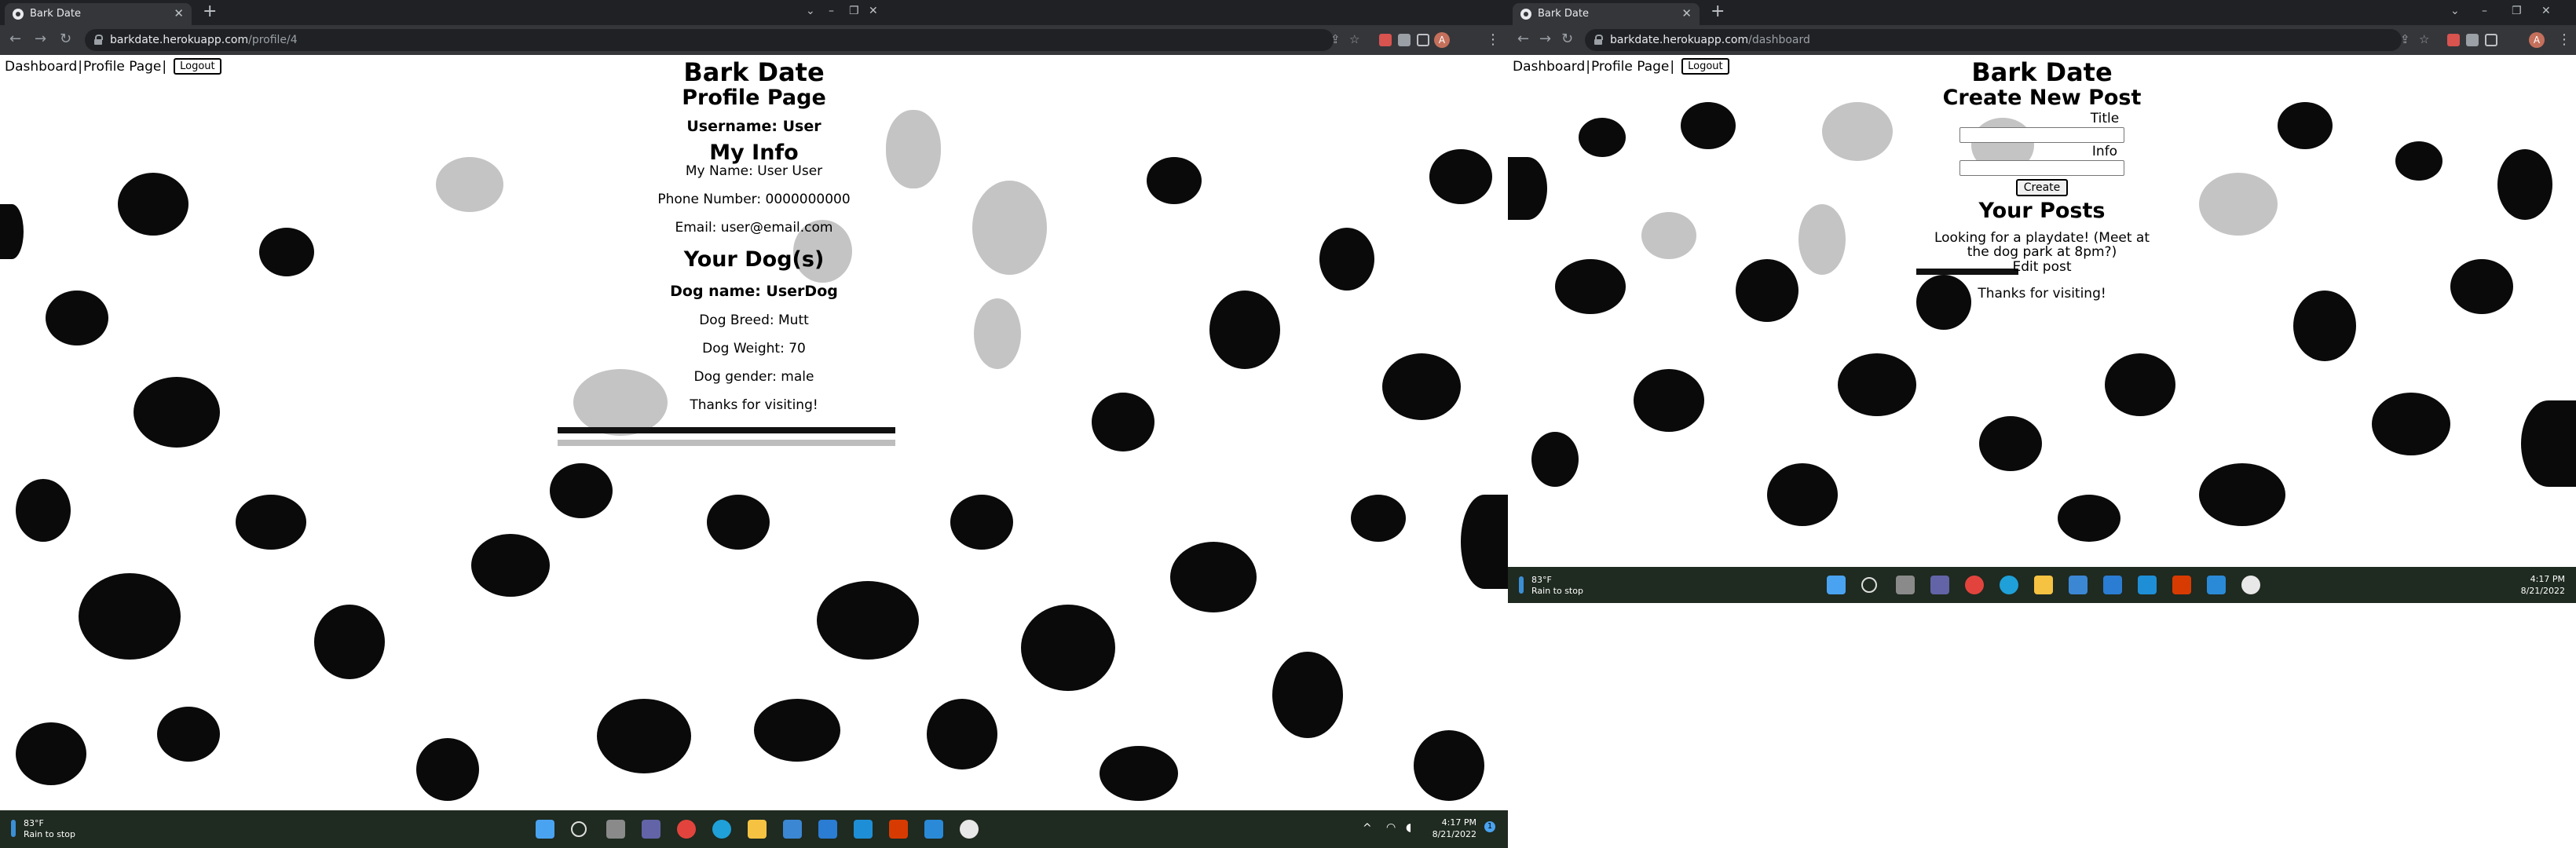 The width and height of the screenshot is (2576, 848). Describe the element at coordinates (754, 260) in the screenshot. I see `your-dogs-heading: Your Dog(s)` at that location.